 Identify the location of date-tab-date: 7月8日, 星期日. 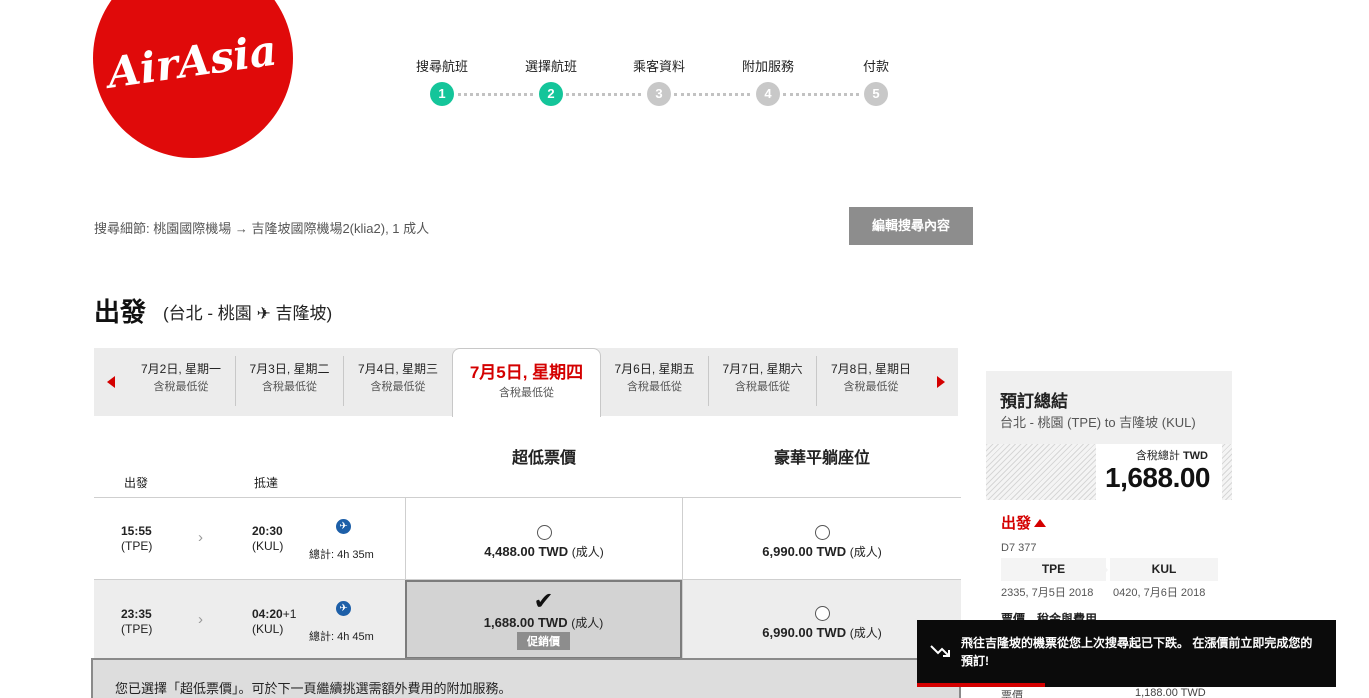
(871, 369).